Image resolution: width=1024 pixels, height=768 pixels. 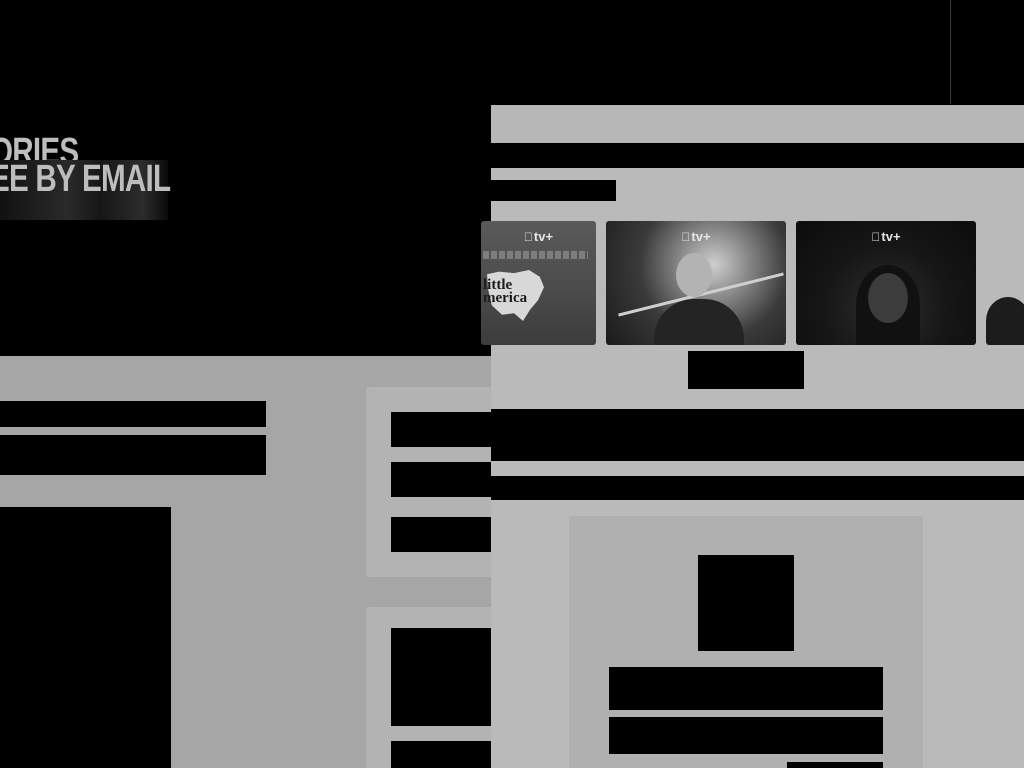 What do you see at coordinates (505, 291) in the screenshot?
I see `poster-title: little merica` at bounding box center [505, 291].